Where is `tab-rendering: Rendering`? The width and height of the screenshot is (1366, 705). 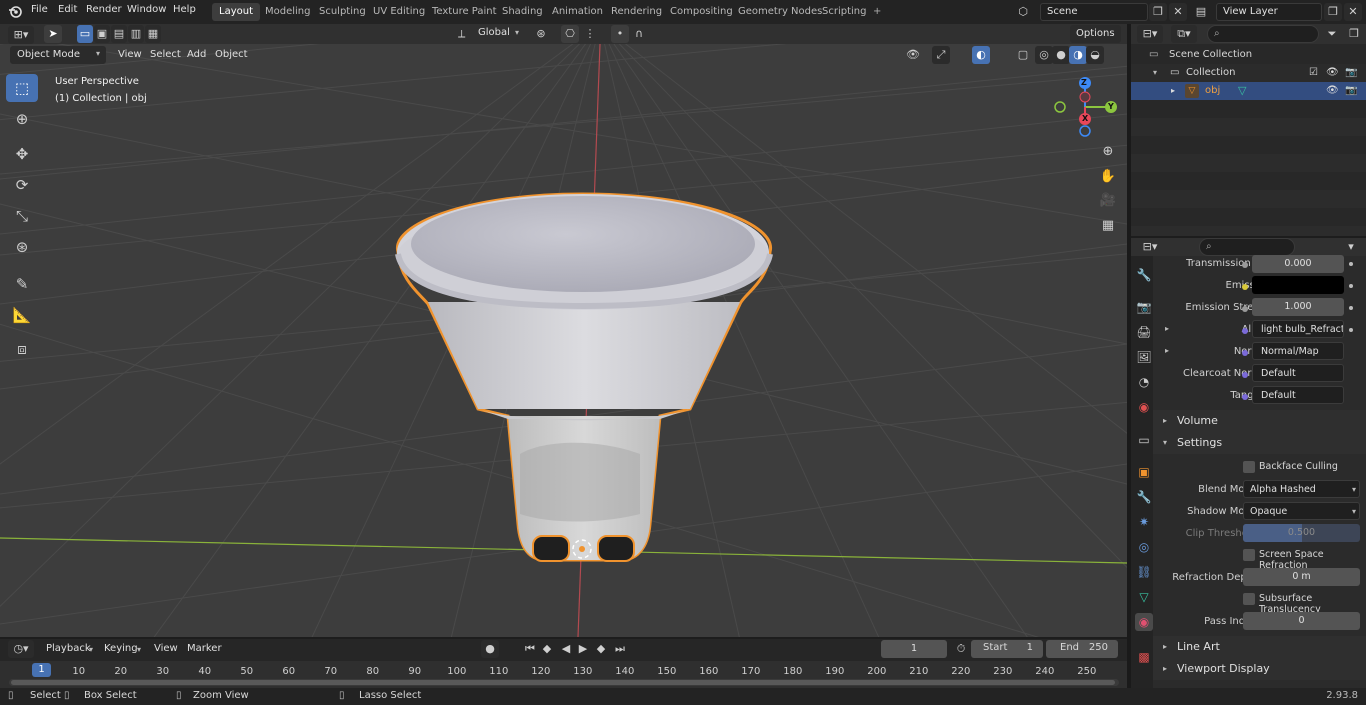 tab-rendering: Rendering is located at coordinates (636, 12).